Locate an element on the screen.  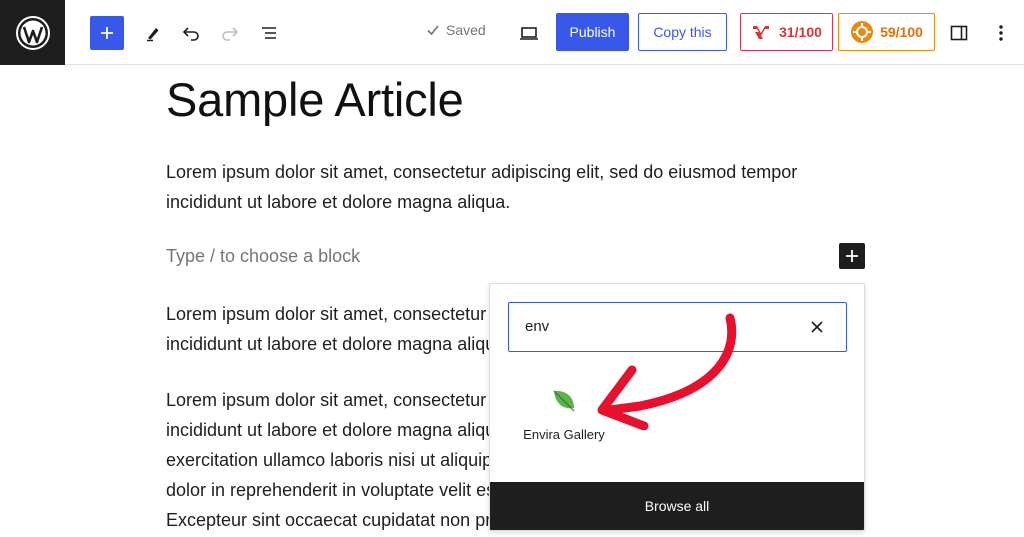
undo-icon is located at coordinates (190, 33).